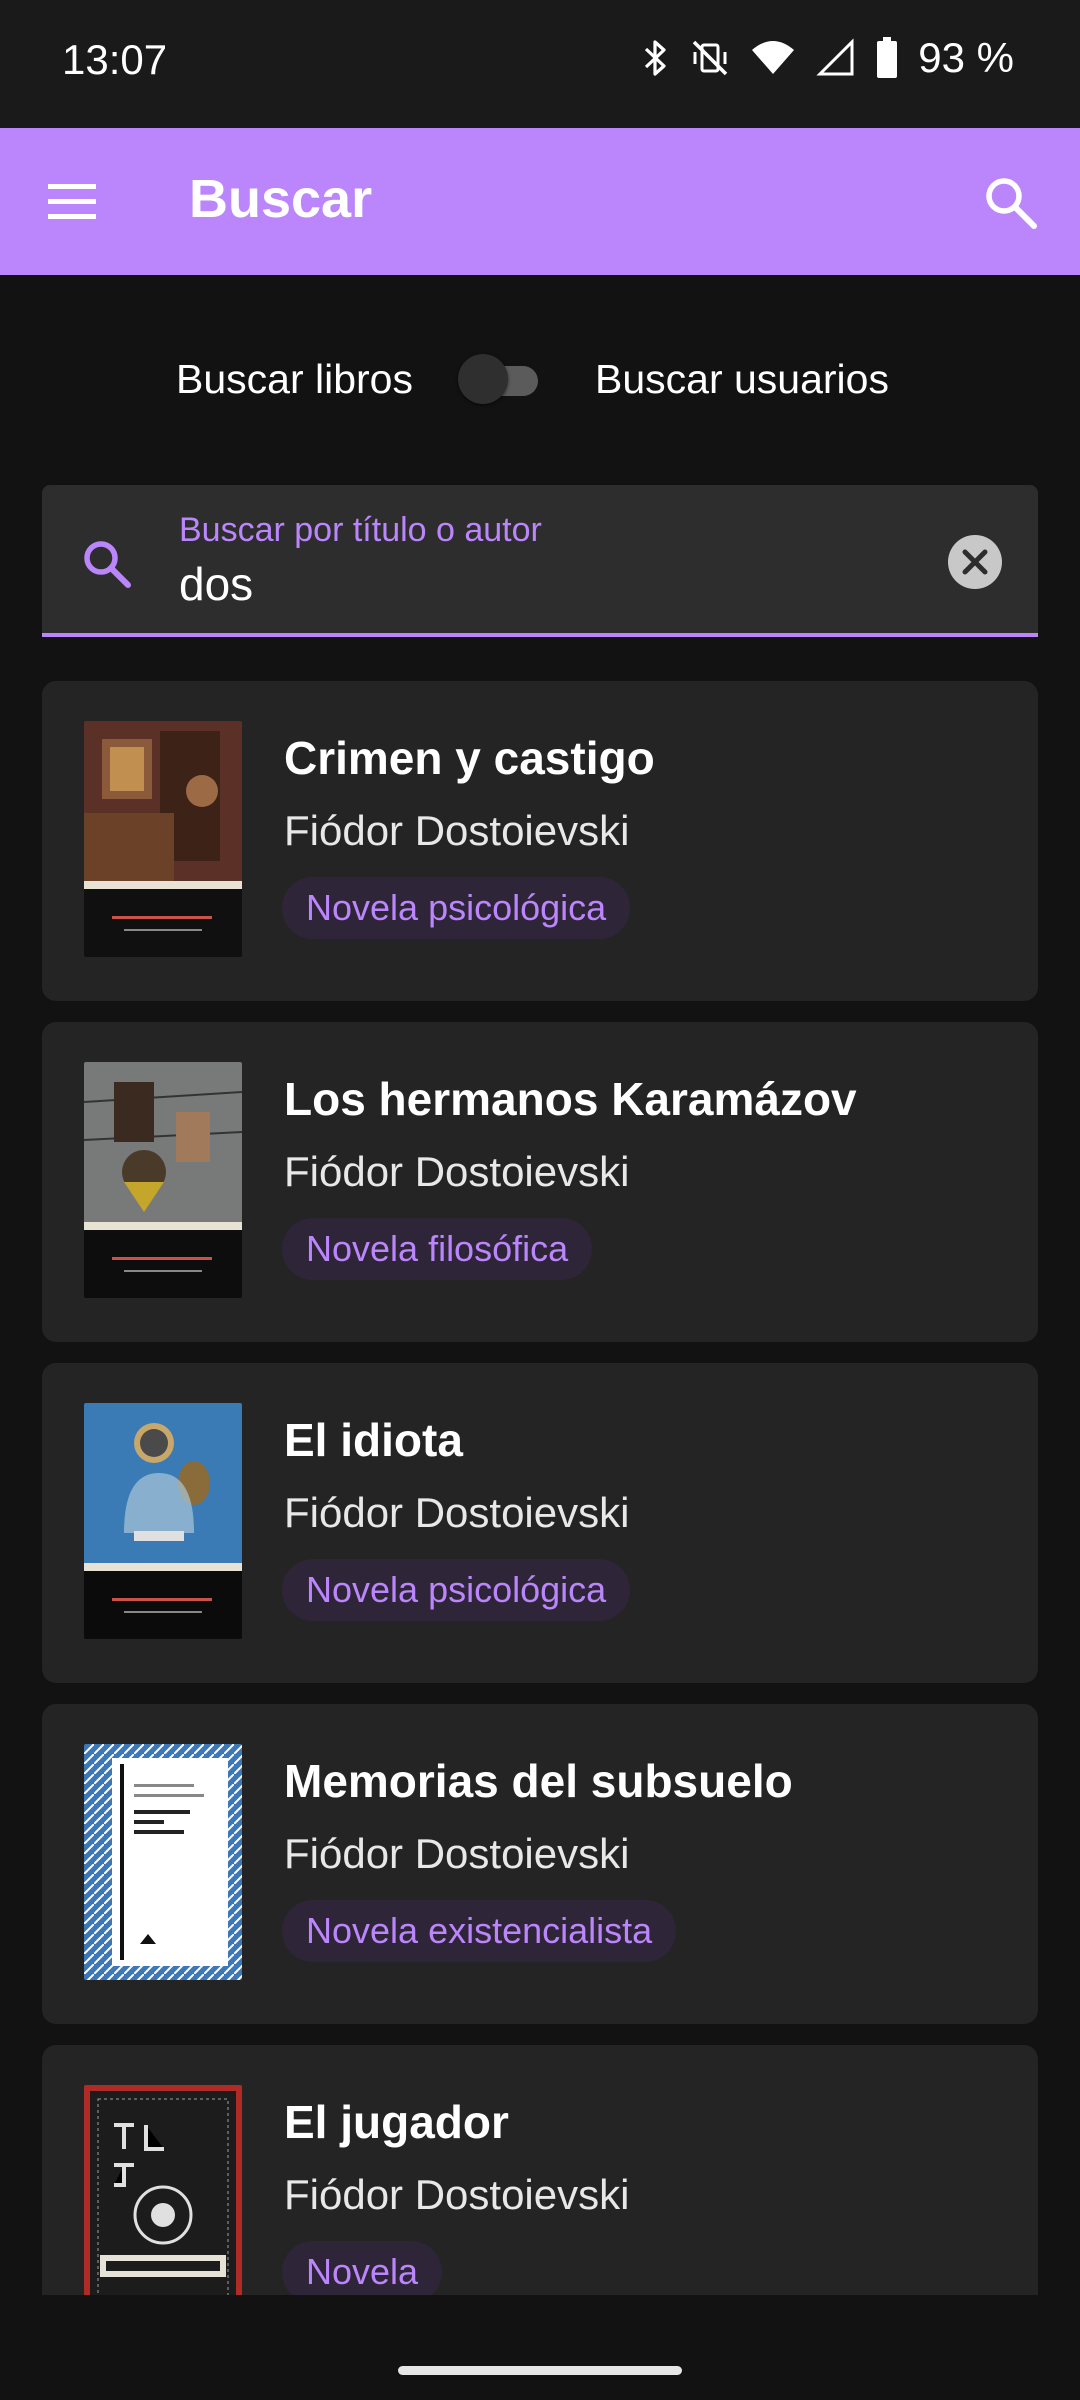  I want to click on battery-percentage: 93 %, so click(966, 57).